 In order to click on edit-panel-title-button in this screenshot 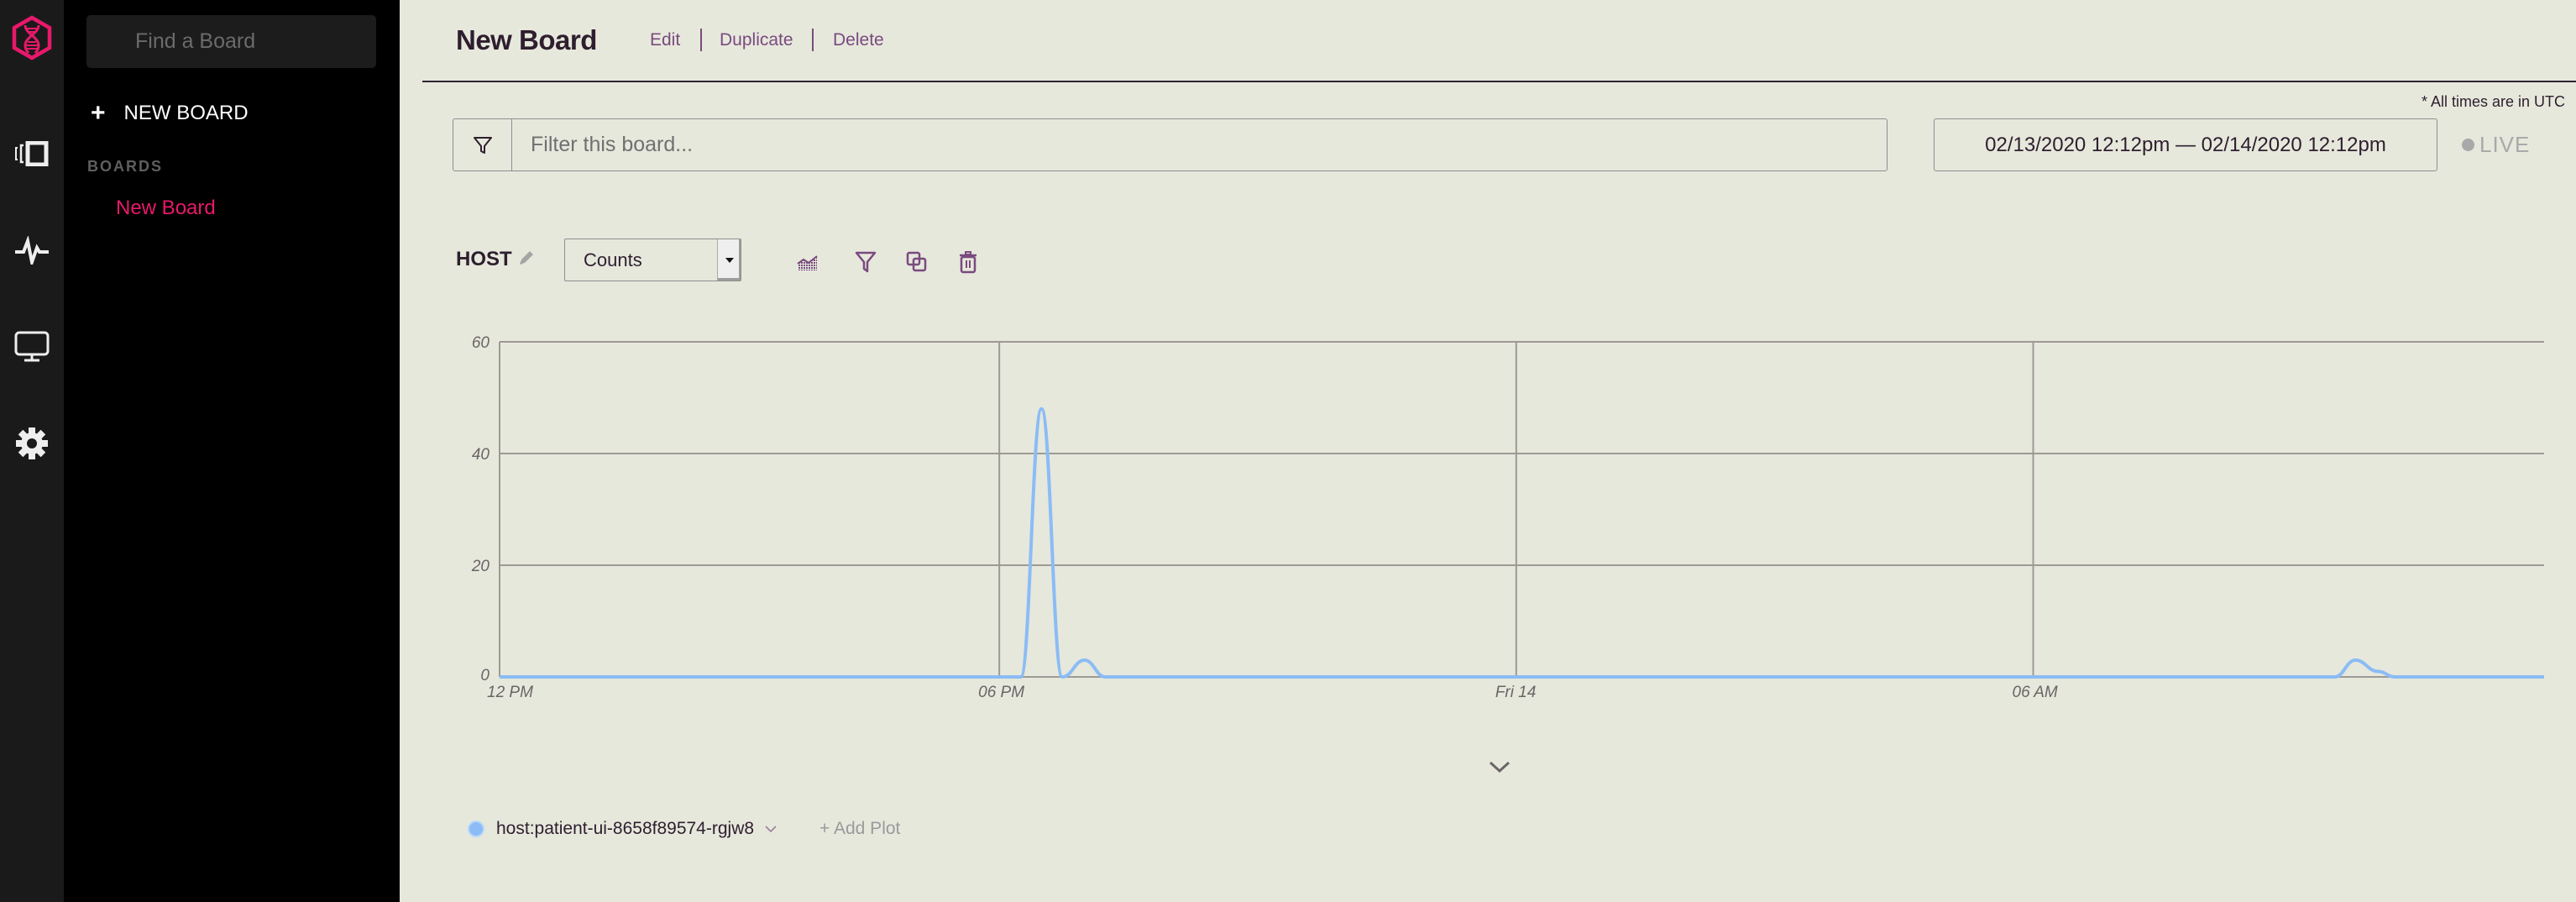, I will do `click(526, 260)`.